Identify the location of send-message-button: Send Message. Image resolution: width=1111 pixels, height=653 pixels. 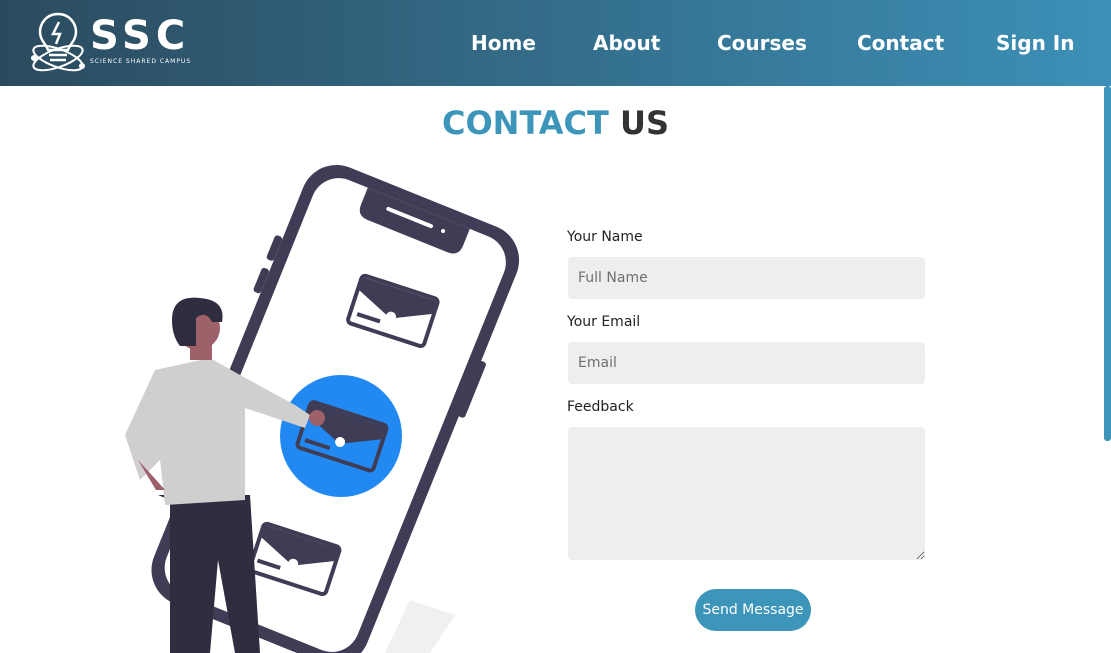
(753, 610).